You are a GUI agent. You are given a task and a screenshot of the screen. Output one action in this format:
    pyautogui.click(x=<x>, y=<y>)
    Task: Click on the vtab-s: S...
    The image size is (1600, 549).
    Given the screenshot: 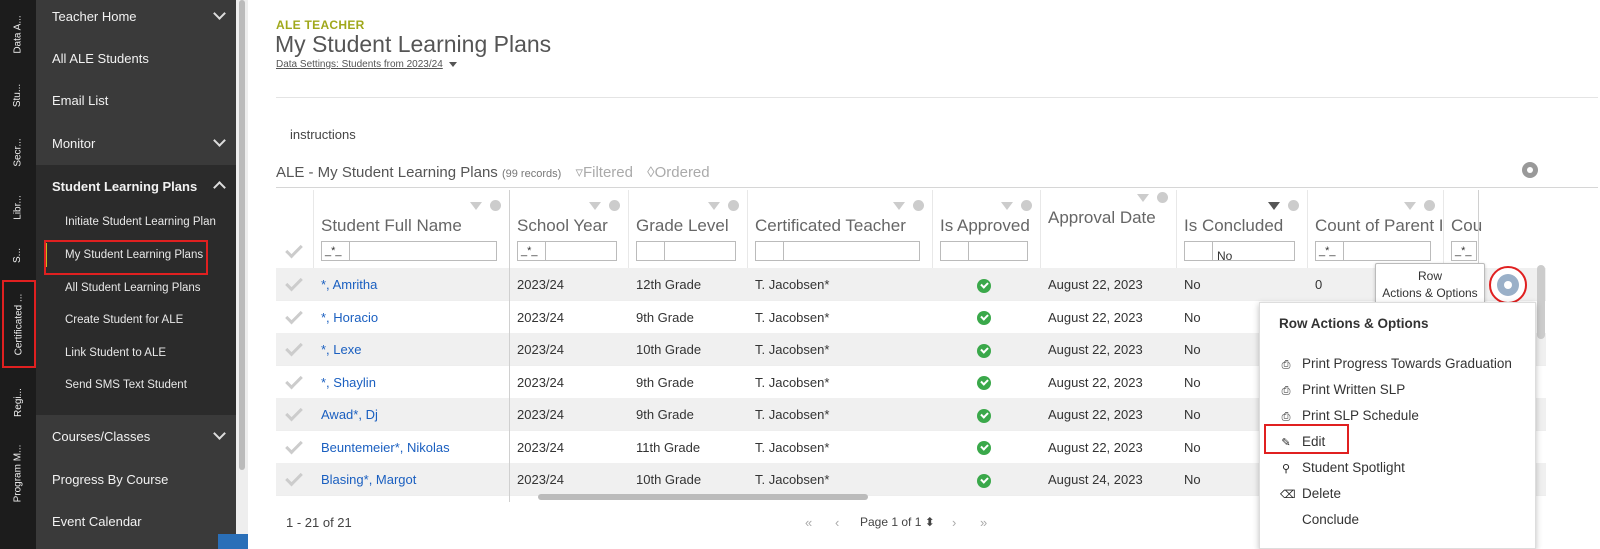 What is the action you would take?
    pyautogui.click(x=18, y=255)
    